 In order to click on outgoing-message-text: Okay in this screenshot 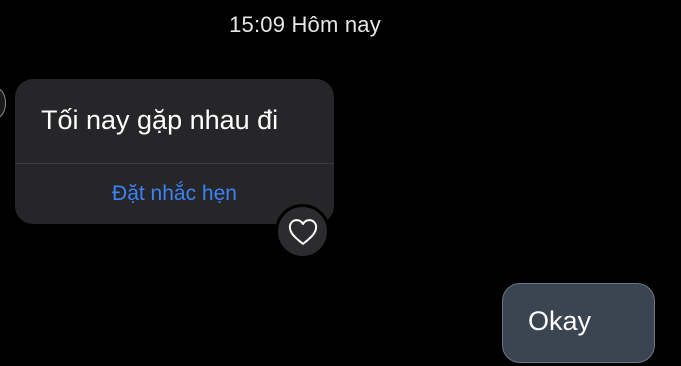, I will do `click(560, 321)`.